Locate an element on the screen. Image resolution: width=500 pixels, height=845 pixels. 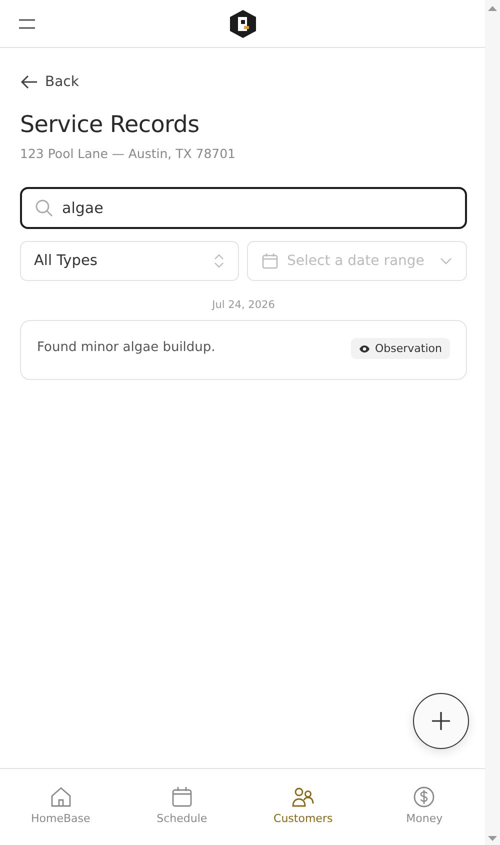
nav-tab: Customers is located at coordinates (303, 807).